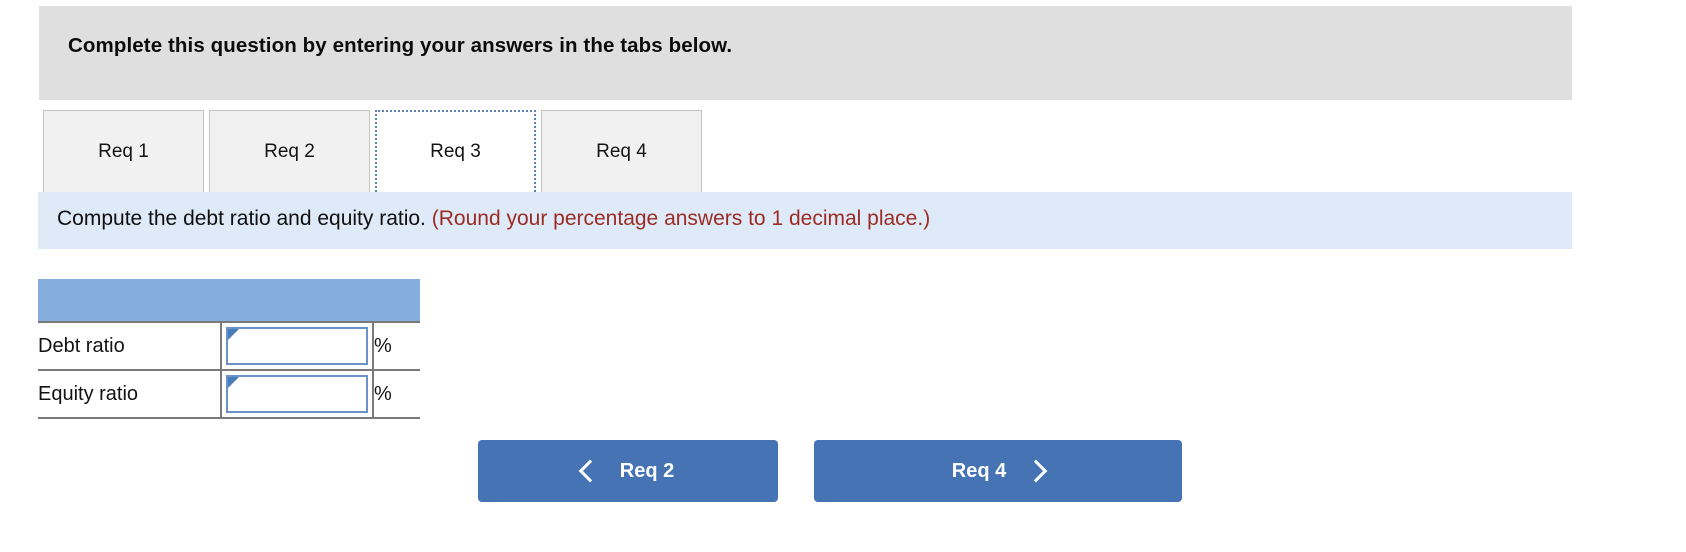  I want to click on next-req-button: Req 4, so click(998, 471).